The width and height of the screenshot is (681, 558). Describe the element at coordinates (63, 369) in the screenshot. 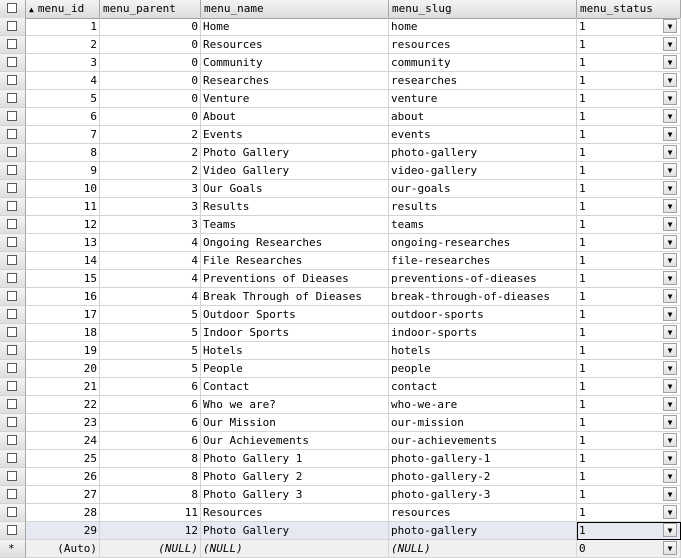

I see `cell-menu-id: 20` at that location.